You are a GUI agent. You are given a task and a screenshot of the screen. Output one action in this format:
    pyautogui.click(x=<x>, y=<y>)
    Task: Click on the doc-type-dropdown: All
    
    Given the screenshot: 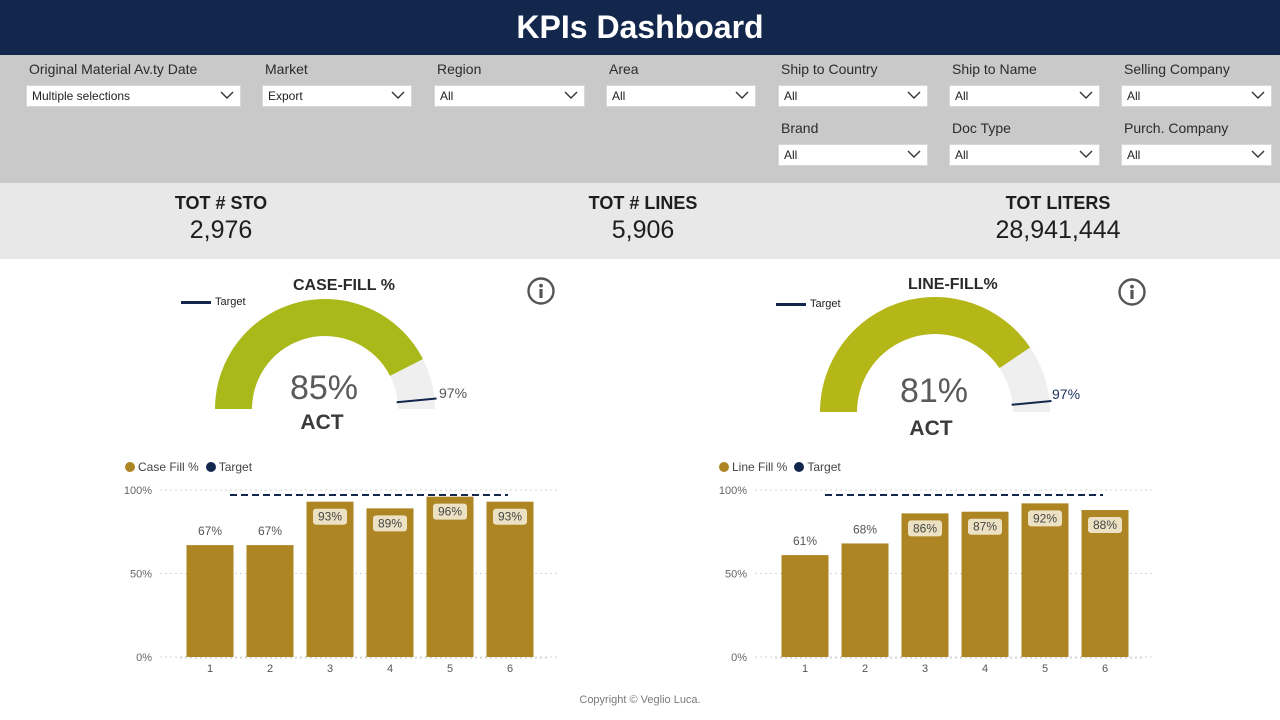 What is the action you would take?
    pyautogui.click(x=1024, y=155)
    